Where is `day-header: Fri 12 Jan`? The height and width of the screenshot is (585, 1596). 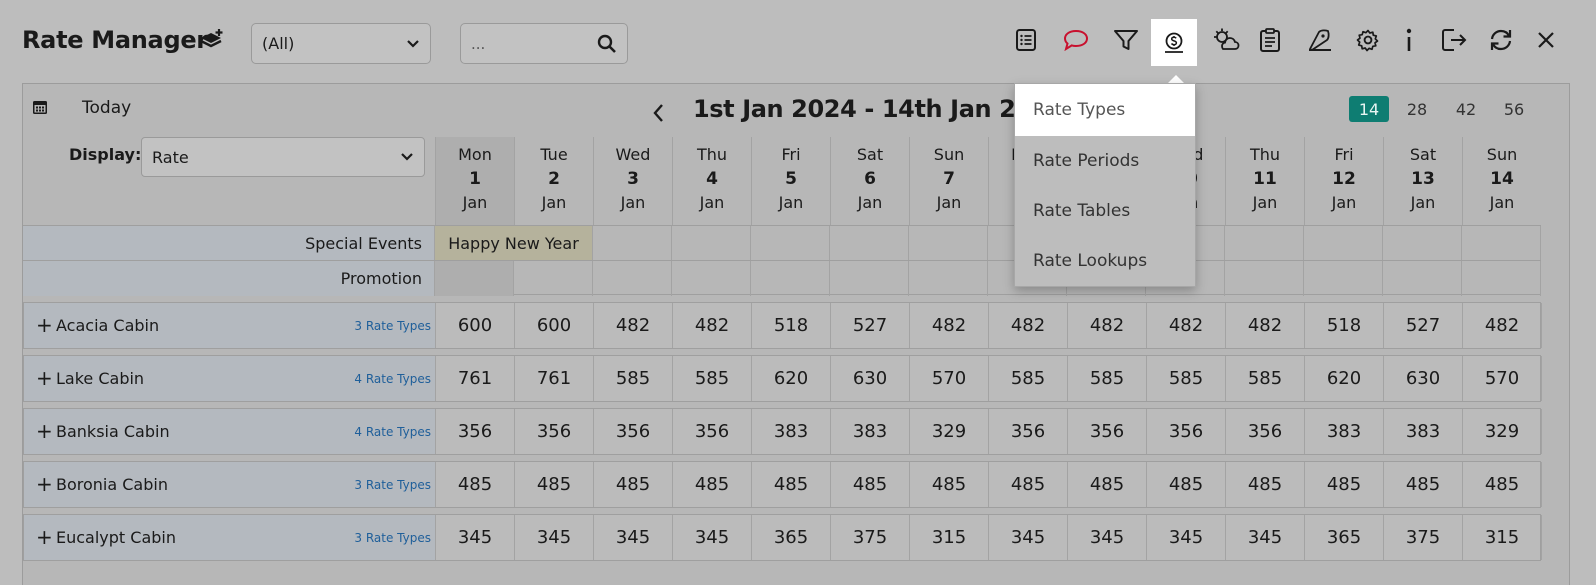 day-header: Fri 12 Jan is located at coordinates (1343, 181).